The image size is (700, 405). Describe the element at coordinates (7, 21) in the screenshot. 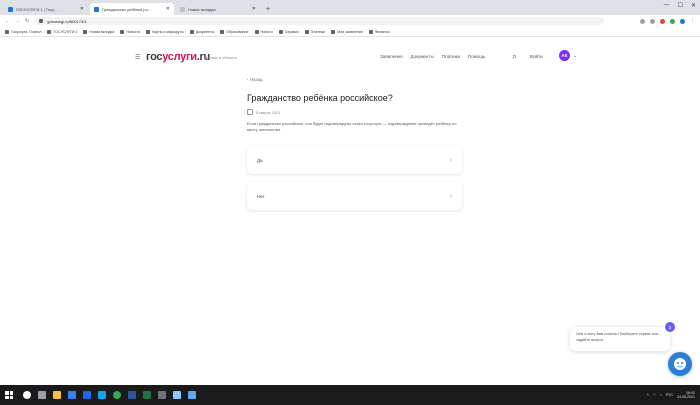

I see `back-arrow-icon: ←` at that location.